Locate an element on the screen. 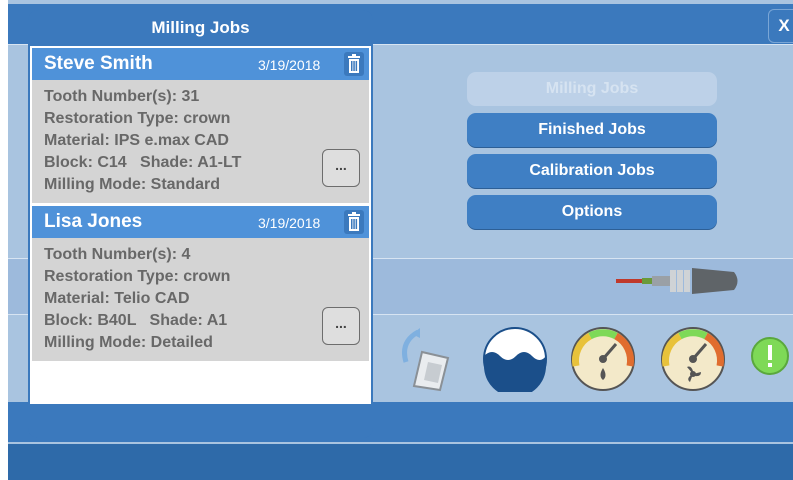  job-patient-name: Steve Smith is located at coordinates (98, 63).